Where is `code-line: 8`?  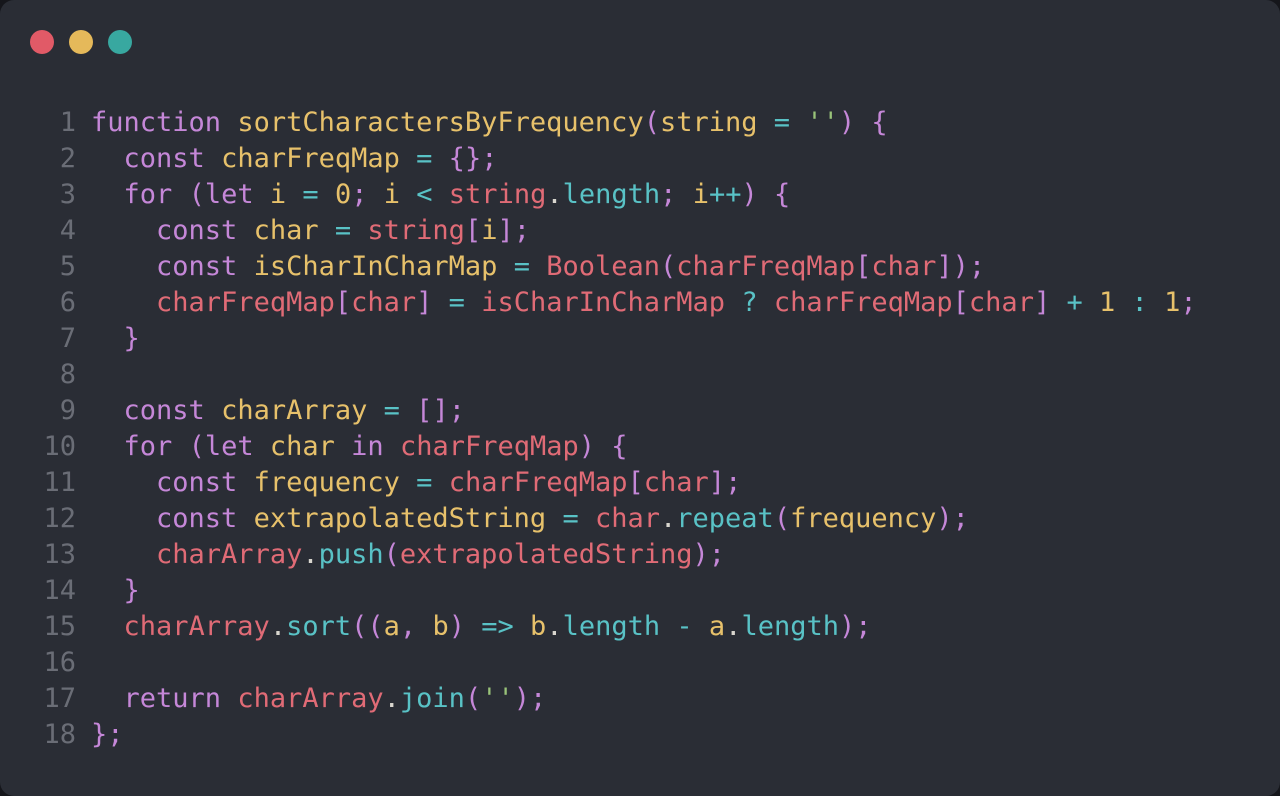 code-line: 8 is located at coordinates (598, 375).